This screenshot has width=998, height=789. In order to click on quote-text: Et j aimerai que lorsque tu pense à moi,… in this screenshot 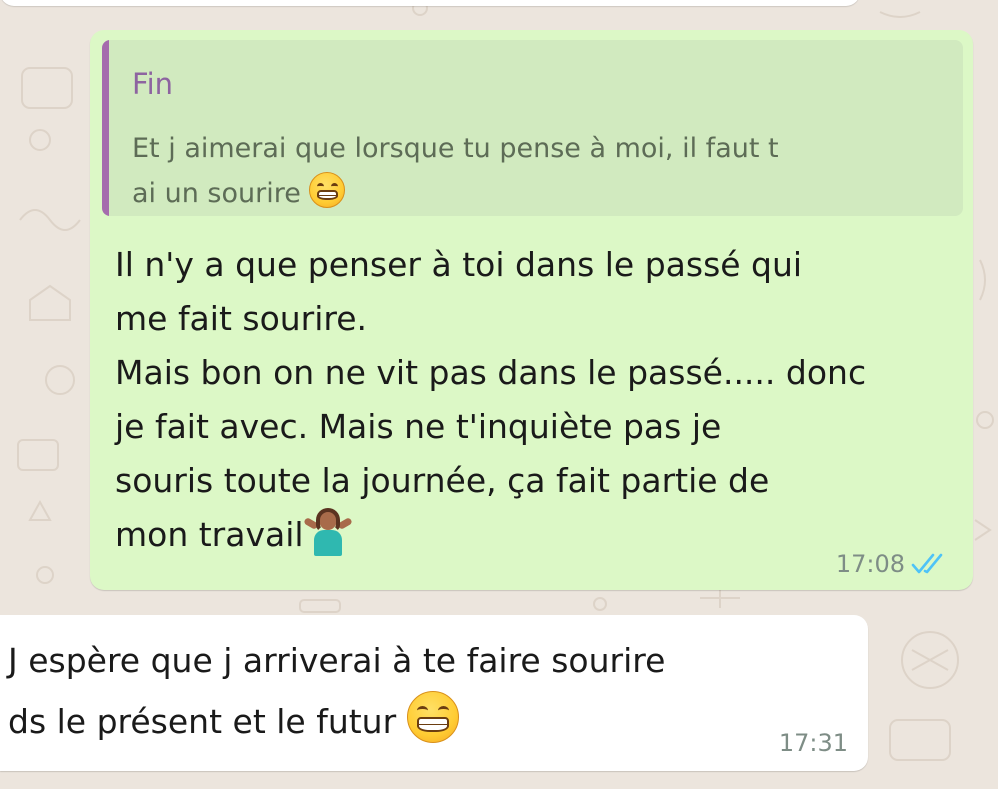, I will do `click(542, 171)`.